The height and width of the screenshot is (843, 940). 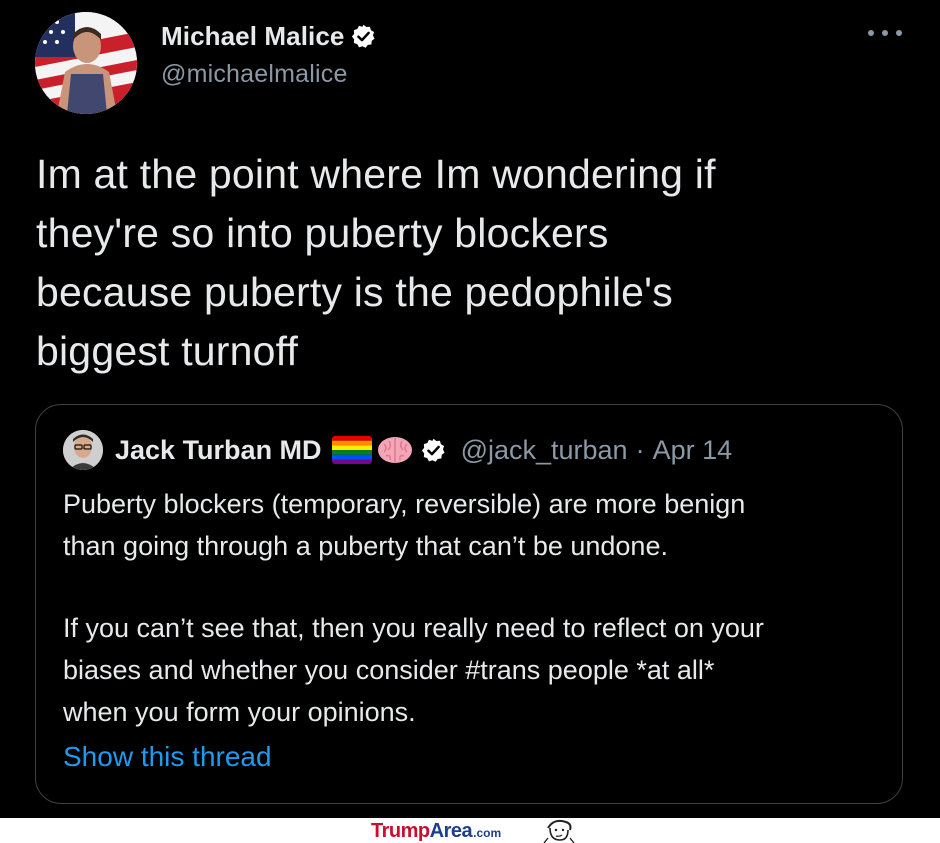 What do you see at coordinates (544, 450) in the screenshot?
I see `quoted-author-handle: @jack_turban` at bounding box center [544, 450].